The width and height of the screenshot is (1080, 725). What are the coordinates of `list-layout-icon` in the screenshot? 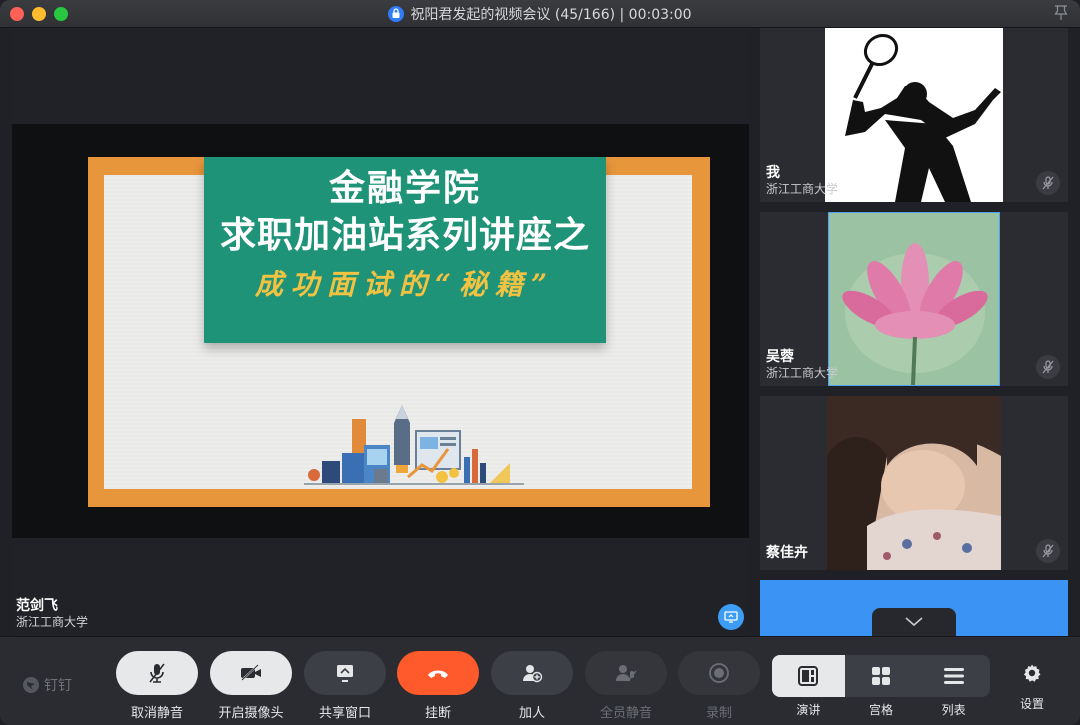 It's located at (953, 676).